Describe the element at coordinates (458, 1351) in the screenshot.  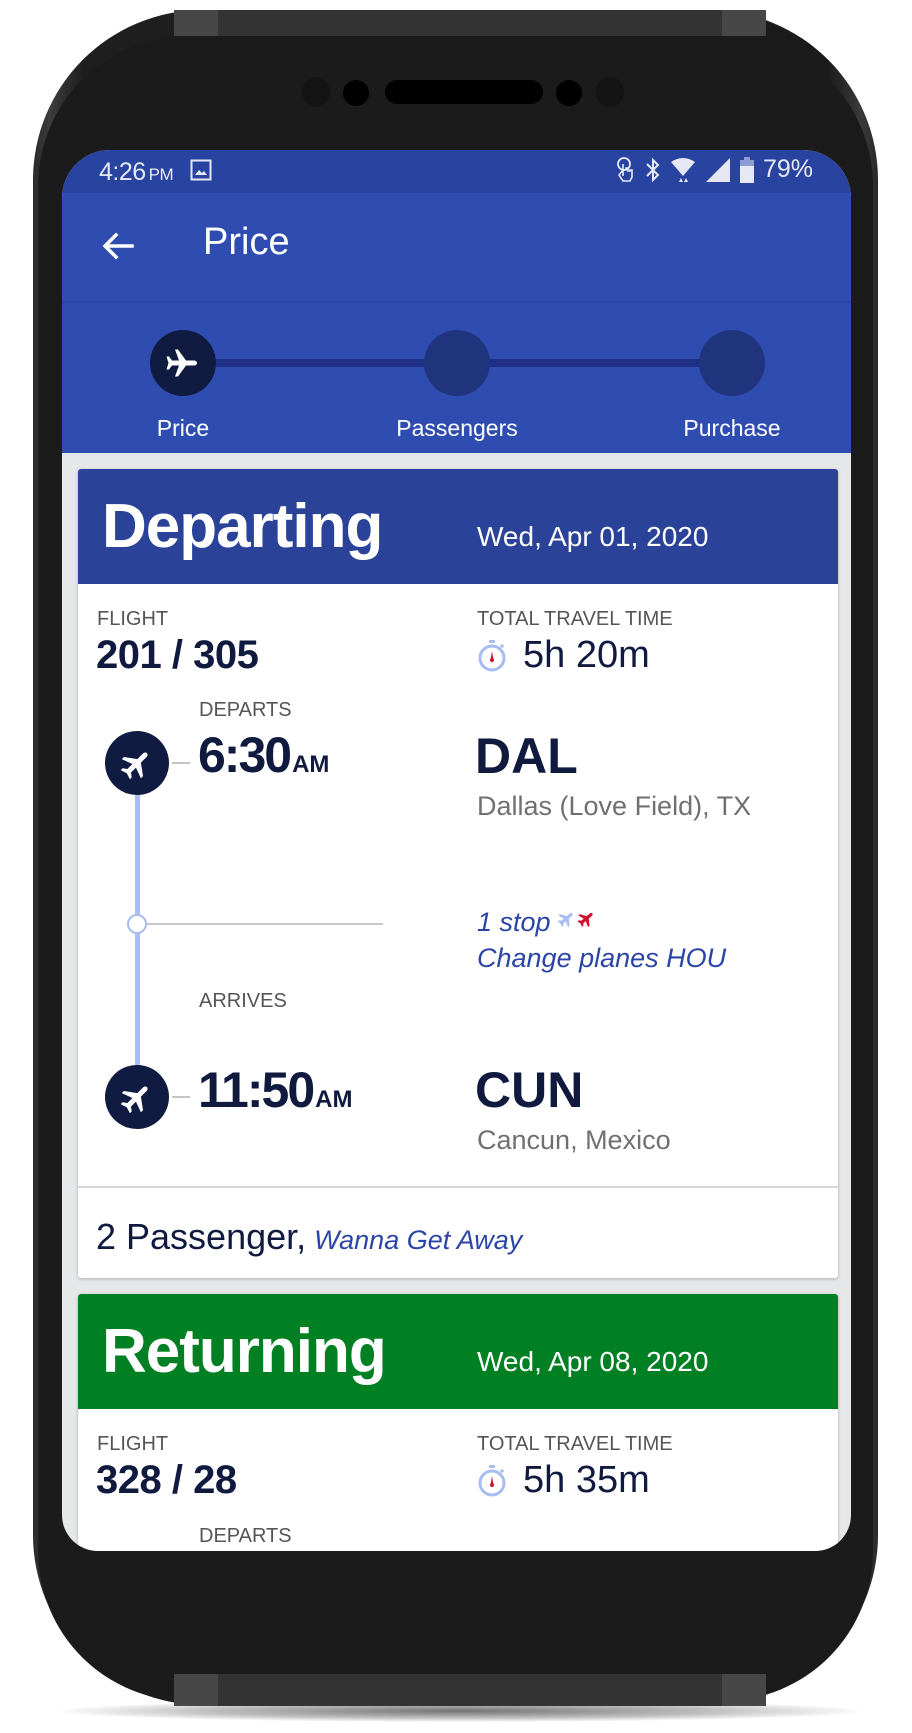
I see `returning-header: Returning Wed, Apr 08, 2020` at that location.